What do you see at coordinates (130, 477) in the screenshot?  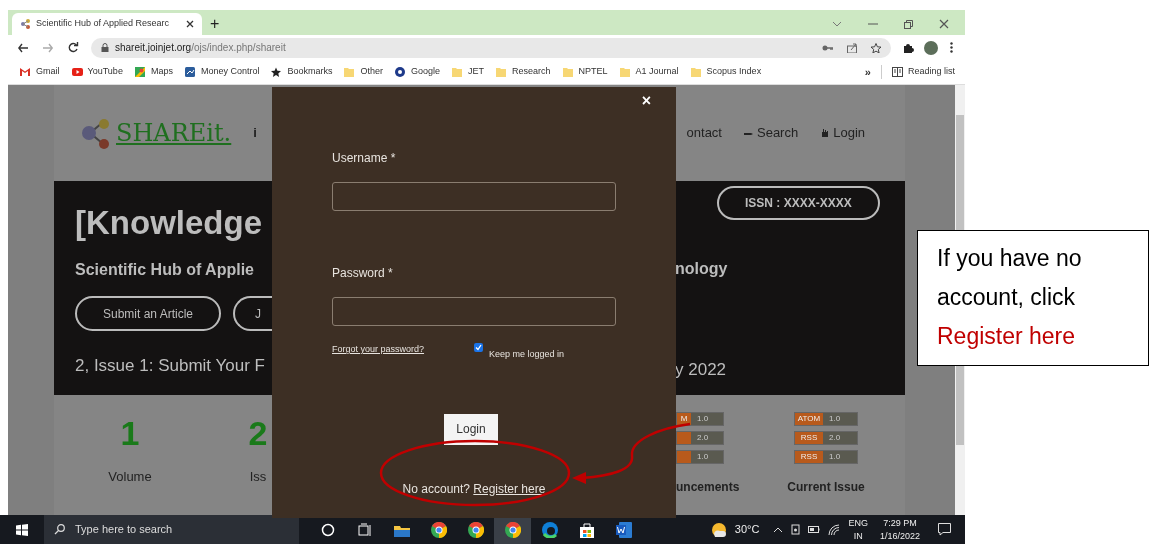 I see `stat-label: Volume` at bounding box center [130, 477].